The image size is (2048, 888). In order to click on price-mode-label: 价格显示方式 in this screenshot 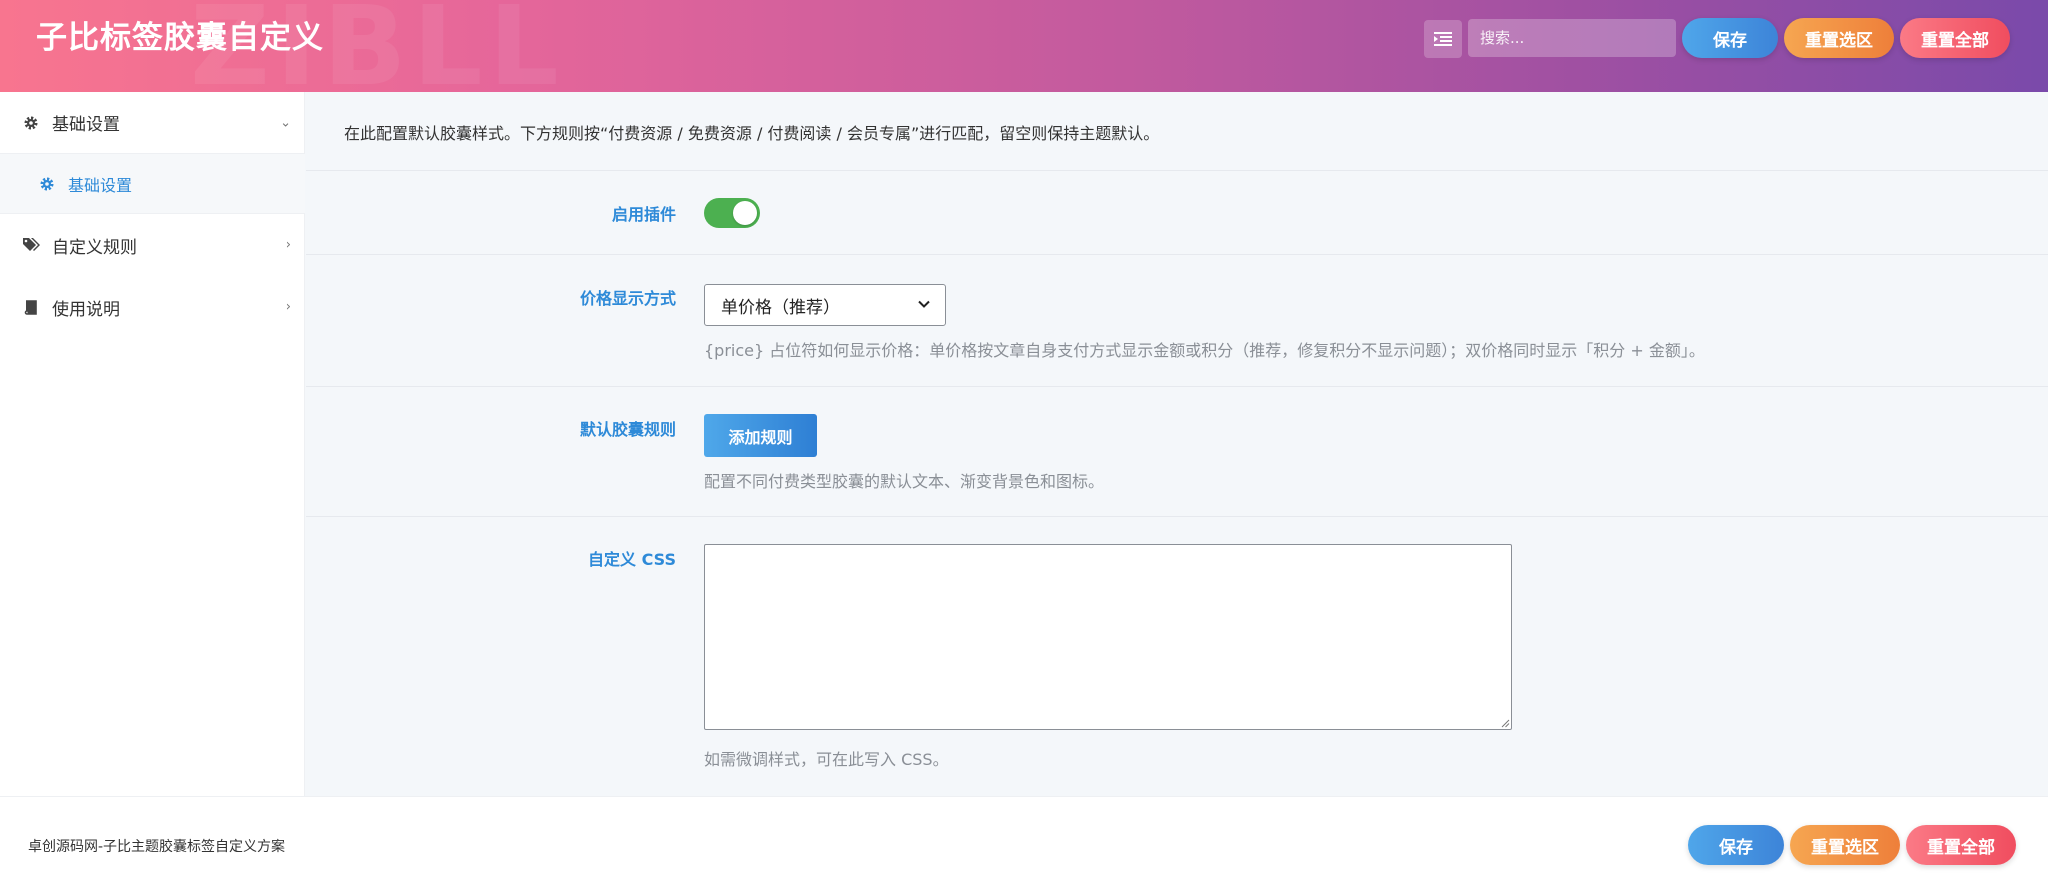, I will do `click(627, 298)`.